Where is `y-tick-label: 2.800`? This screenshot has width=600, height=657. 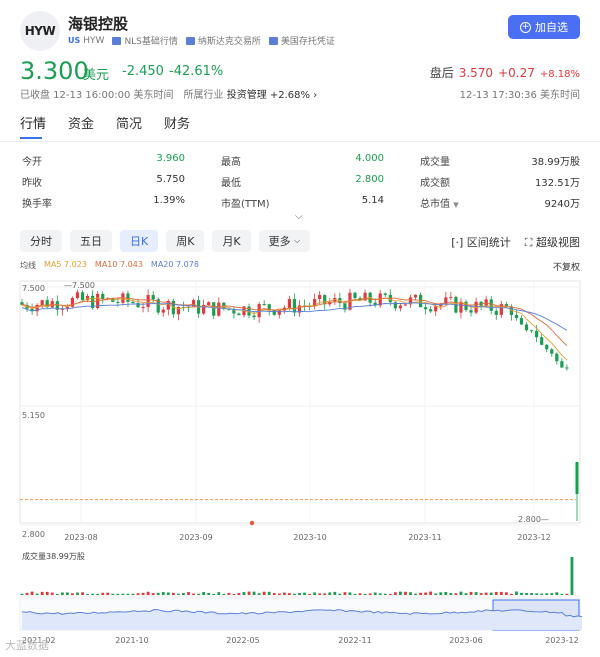 y-tick-label: 2.800 is located at coordinates (33, 534).